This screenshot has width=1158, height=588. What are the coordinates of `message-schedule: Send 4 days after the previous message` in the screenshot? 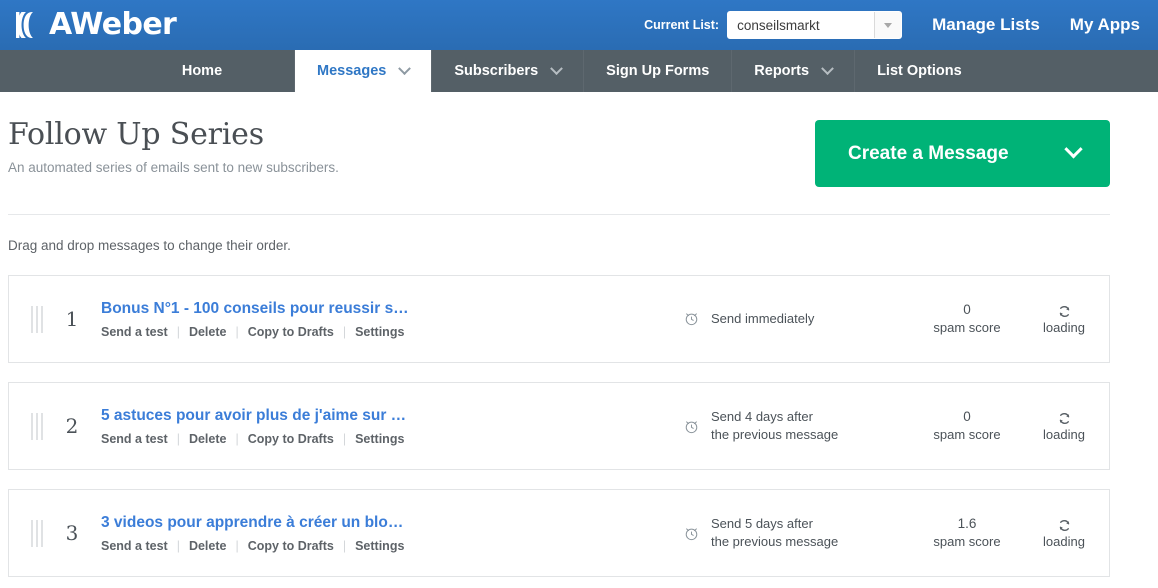 It's located at (799, 425).